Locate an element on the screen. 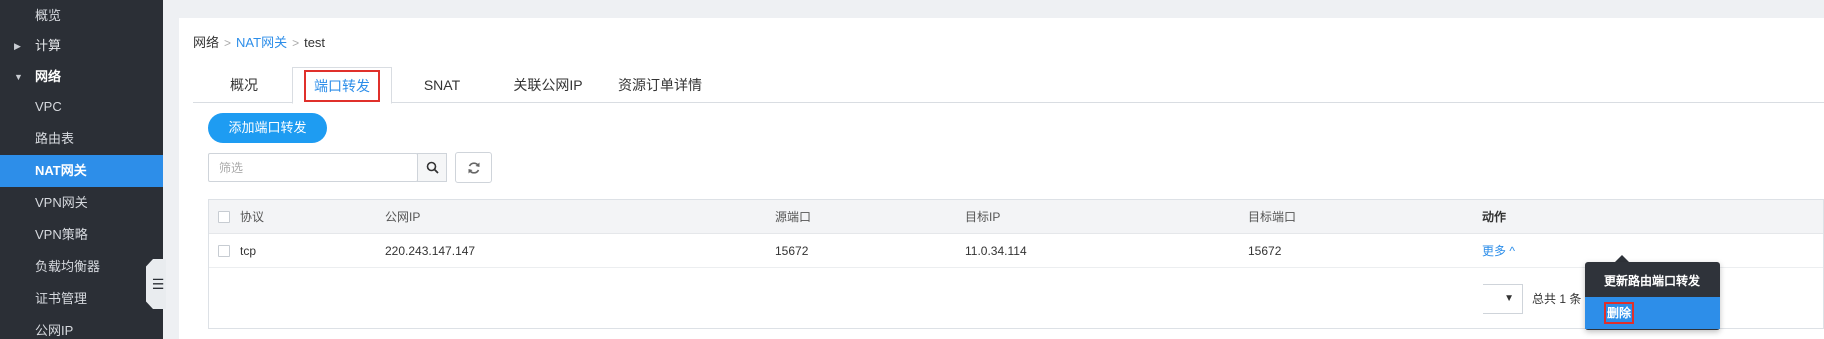 This screenshot has height=339, width=1824. tab-label: 端口转发 is located at coordinates (342, 86).